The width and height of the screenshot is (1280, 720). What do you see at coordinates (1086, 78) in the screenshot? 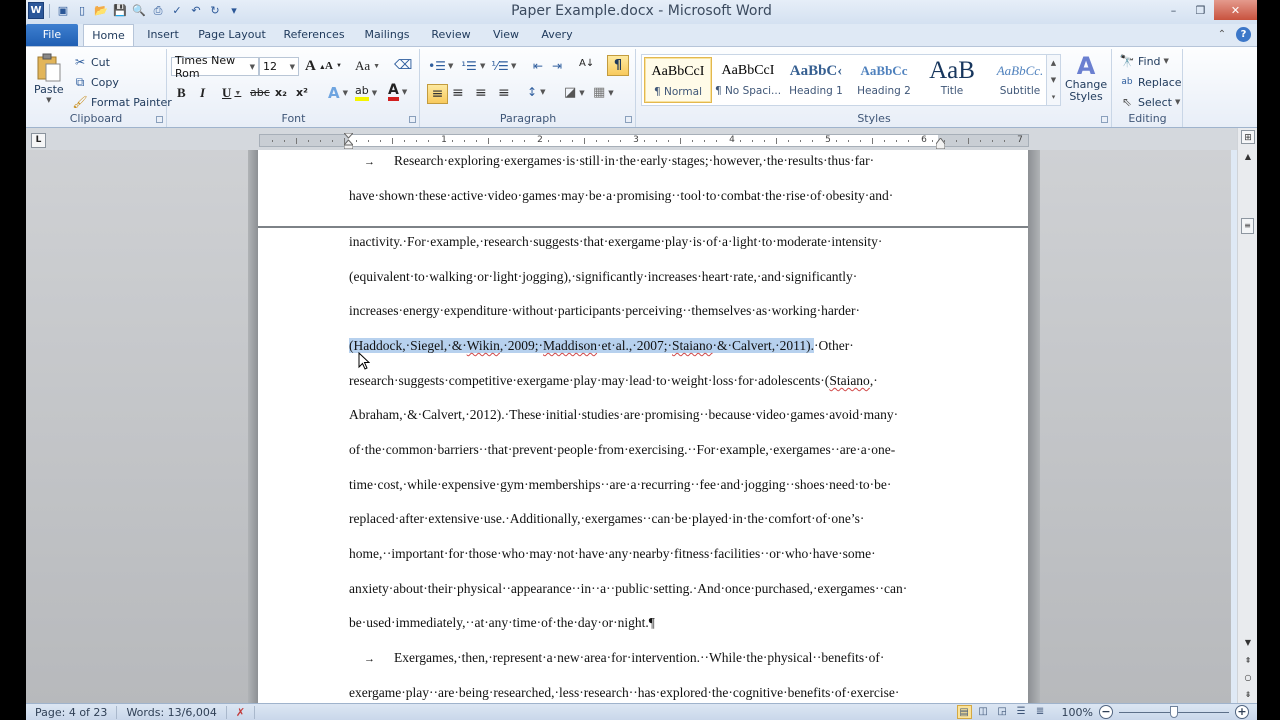
I see `change-styles-button: A Change Styles` at bounding box center [1086, 78].